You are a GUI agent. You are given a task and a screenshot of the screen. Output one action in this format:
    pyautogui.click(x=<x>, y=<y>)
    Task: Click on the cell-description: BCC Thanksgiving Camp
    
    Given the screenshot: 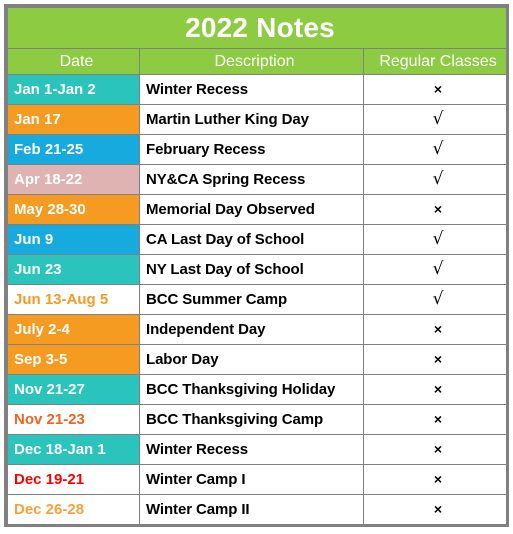 What is the action you would take?
    pyautogui.click(x=251, y=419)
    